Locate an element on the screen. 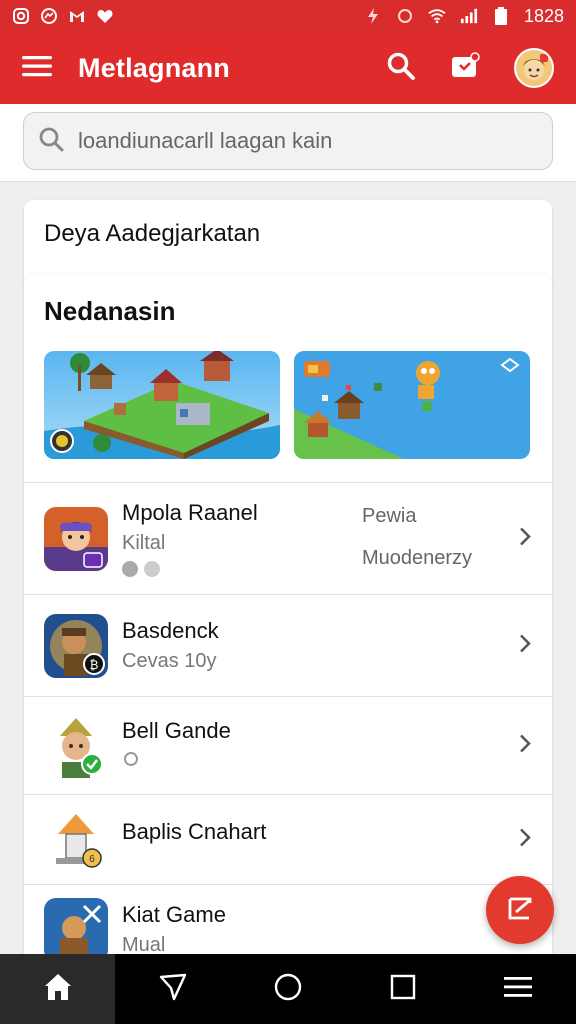 The image size is (576, 1024). wifi-icon is located at coordinates (437, 16).